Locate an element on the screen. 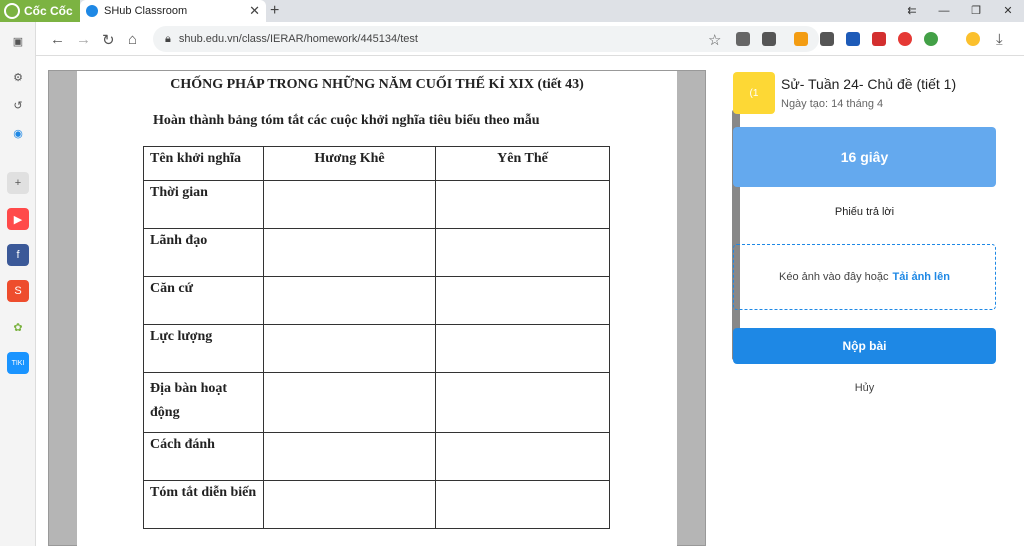 This screenshot has width=1024, height=547. facebook-icon: f is located at coordinates (18, 255).